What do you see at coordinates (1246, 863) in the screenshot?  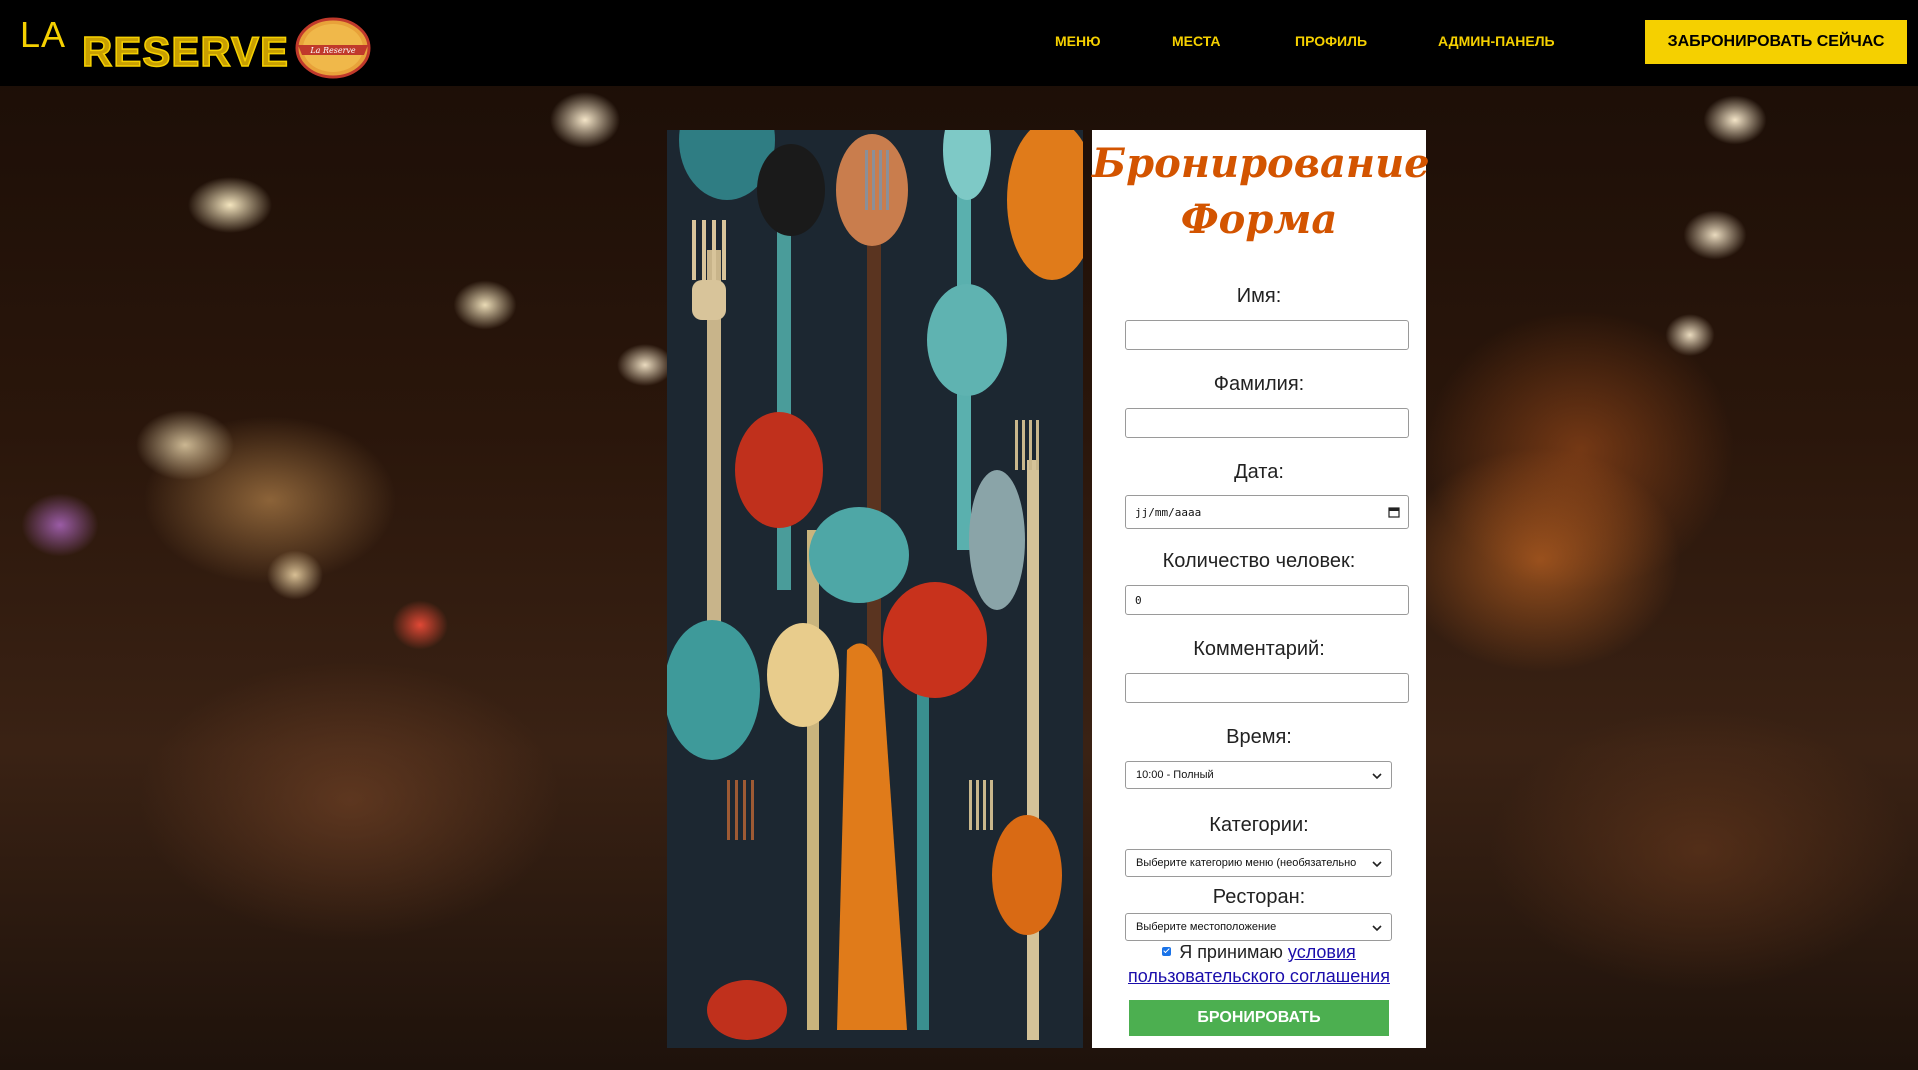 I see `category-selected: Выберите категорию меню (необязательно` at bounding box center [1246, 863].